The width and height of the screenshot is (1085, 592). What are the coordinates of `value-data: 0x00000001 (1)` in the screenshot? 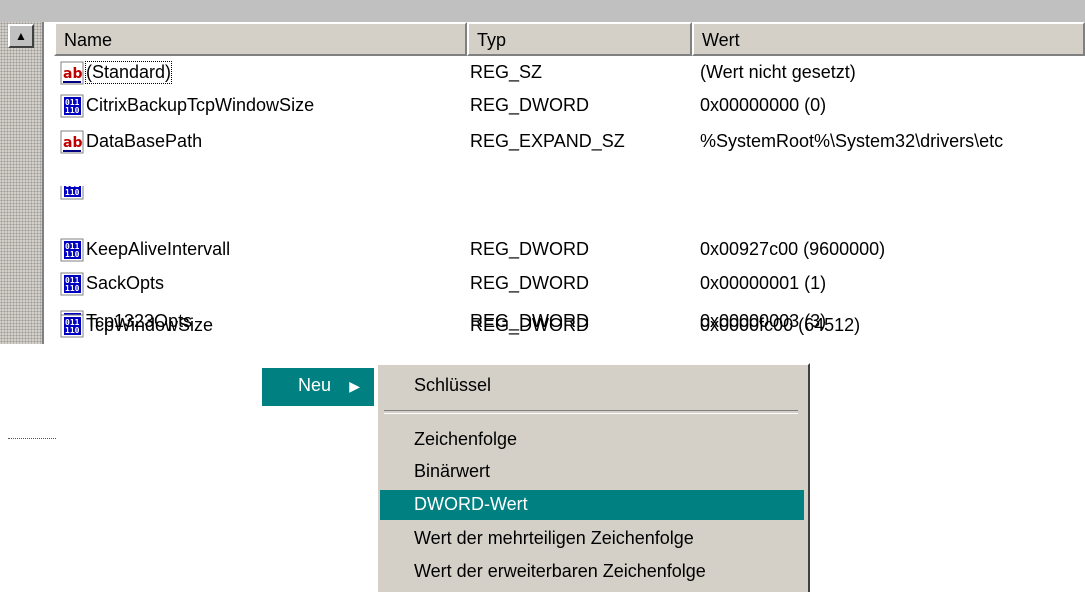 It's located at (763, 283).